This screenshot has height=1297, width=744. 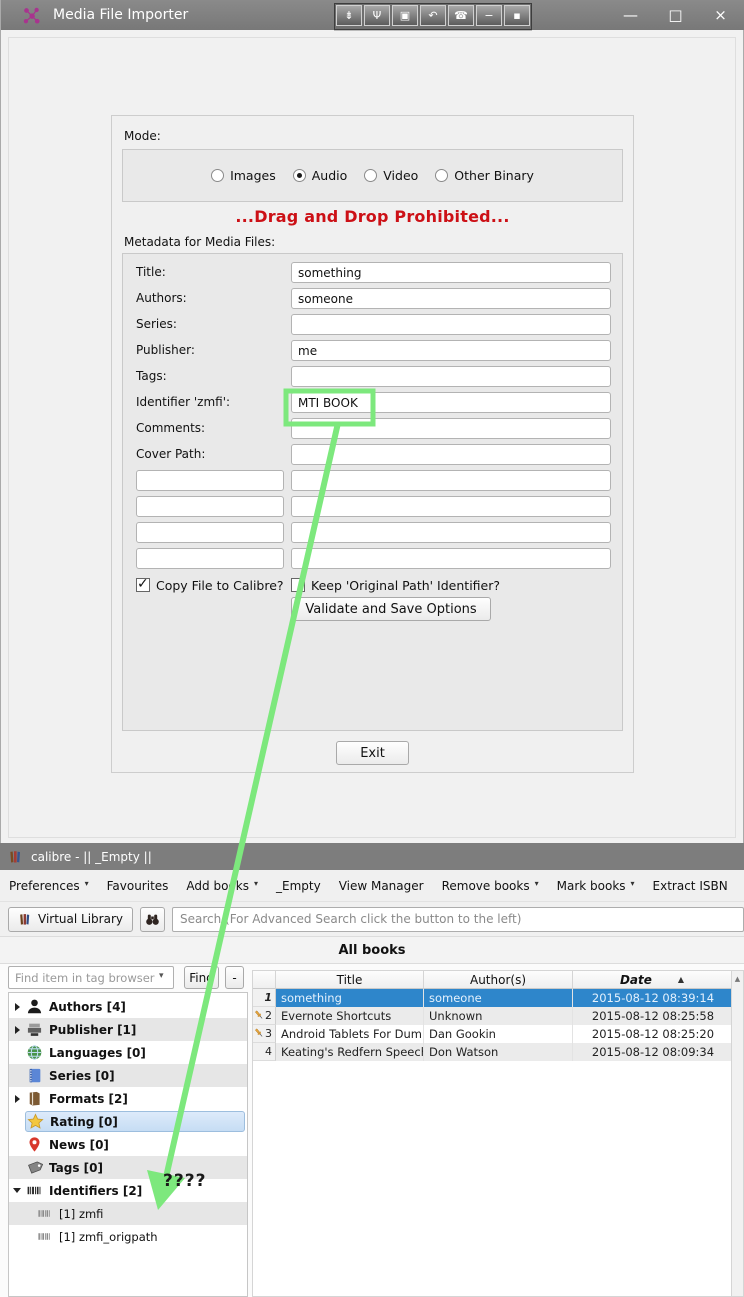 What do you see at coordinates (264, 1034) in the screenshot?
I see `row-number-cell: 3` at bounding box center [264, 1034].